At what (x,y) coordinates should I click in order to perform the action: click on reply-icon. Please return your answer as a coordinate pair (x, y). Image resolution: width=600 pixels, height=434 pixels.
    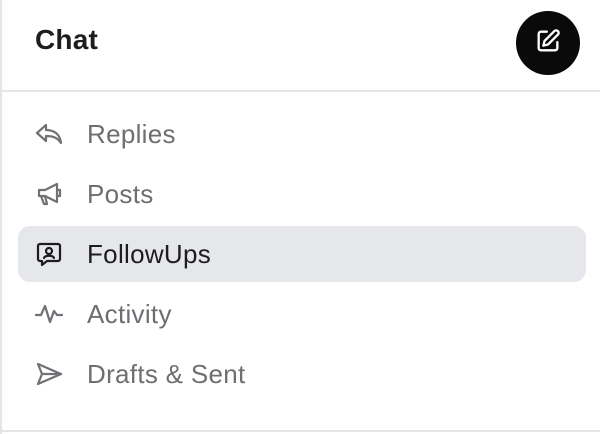
    Looking at the image, I should click on (49, 134).